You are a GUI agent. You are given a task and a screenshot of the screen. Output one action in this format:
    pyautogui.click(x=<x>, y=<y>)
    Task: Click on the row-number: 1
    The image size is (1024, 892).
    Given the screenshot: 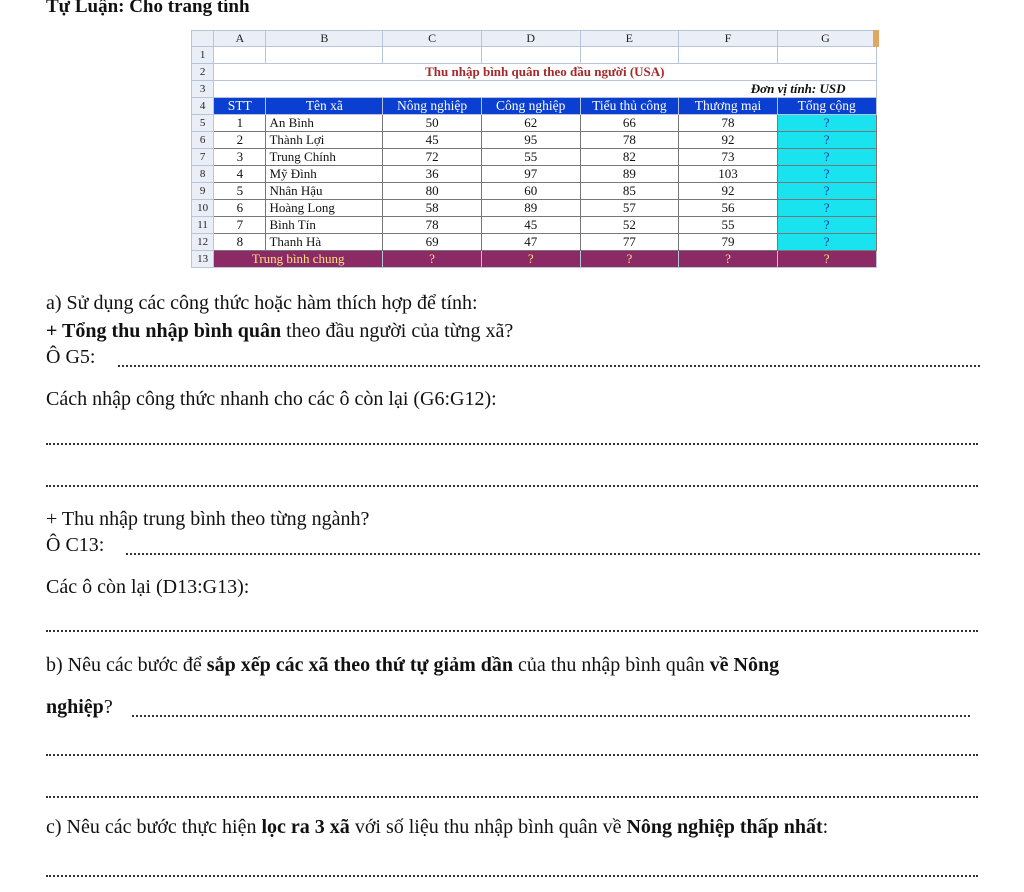 What is the action you would take?
    pyautogui.click(x=202, y=55)
    